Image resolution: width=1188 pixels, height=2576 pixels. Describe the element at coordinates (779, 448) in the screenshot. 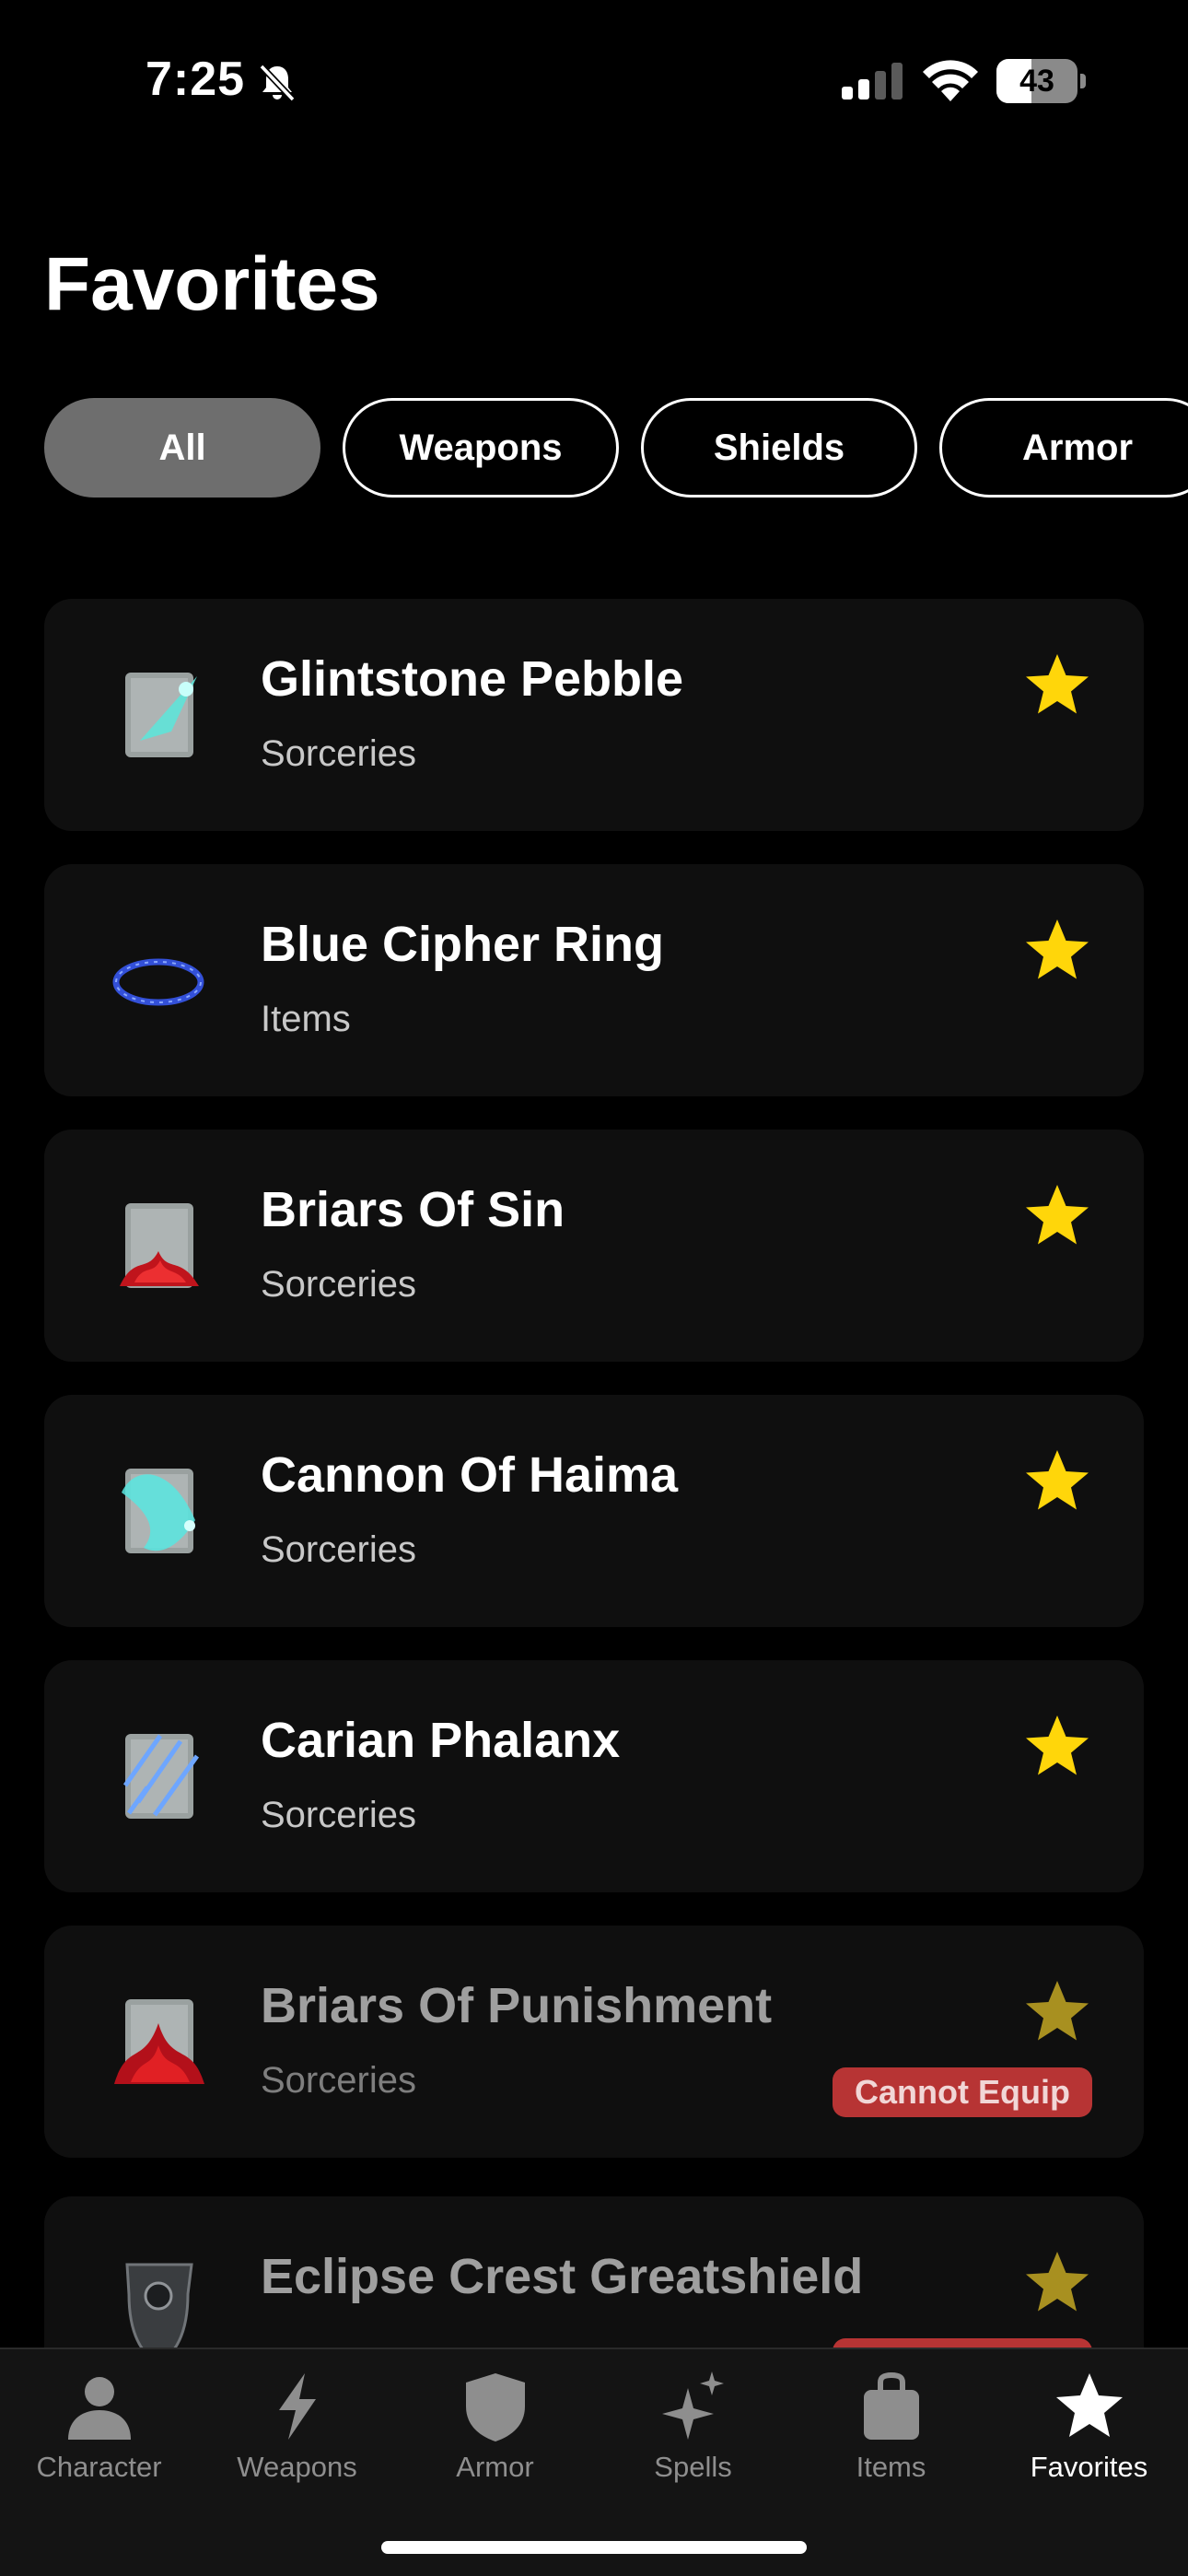

I see `filter-chip-shields: Shields` at that location.